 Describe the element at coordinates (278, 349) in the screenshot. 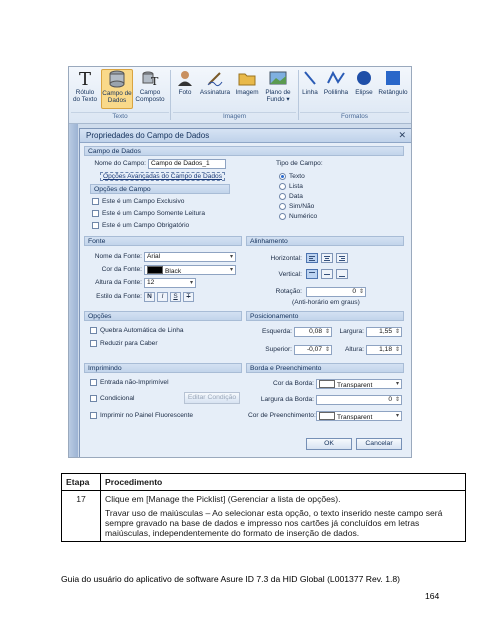

I see `top-label: Superior:` at that location.